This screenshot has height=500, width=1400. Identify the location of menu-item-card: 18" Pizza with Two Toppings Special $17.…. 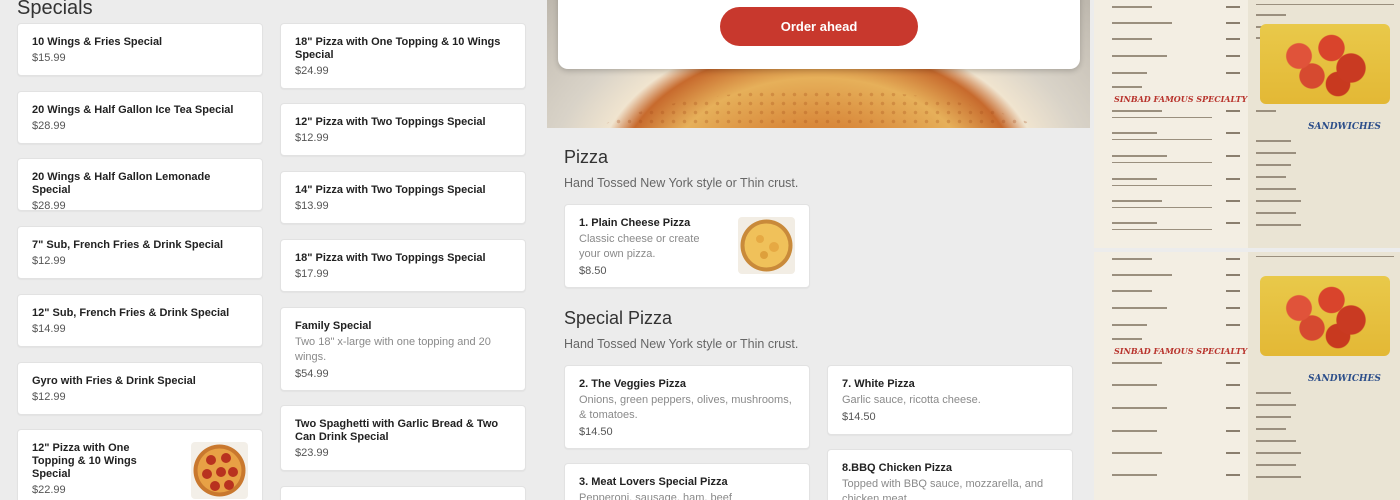
(403, 265).